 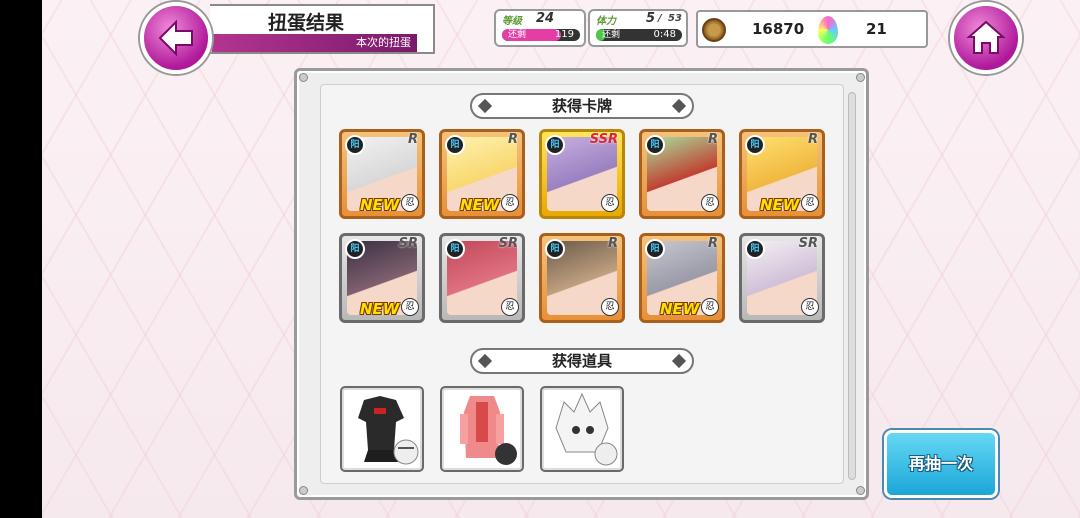 I want to click on page-title: 扭蛋结果, so click(x=306, y=23).